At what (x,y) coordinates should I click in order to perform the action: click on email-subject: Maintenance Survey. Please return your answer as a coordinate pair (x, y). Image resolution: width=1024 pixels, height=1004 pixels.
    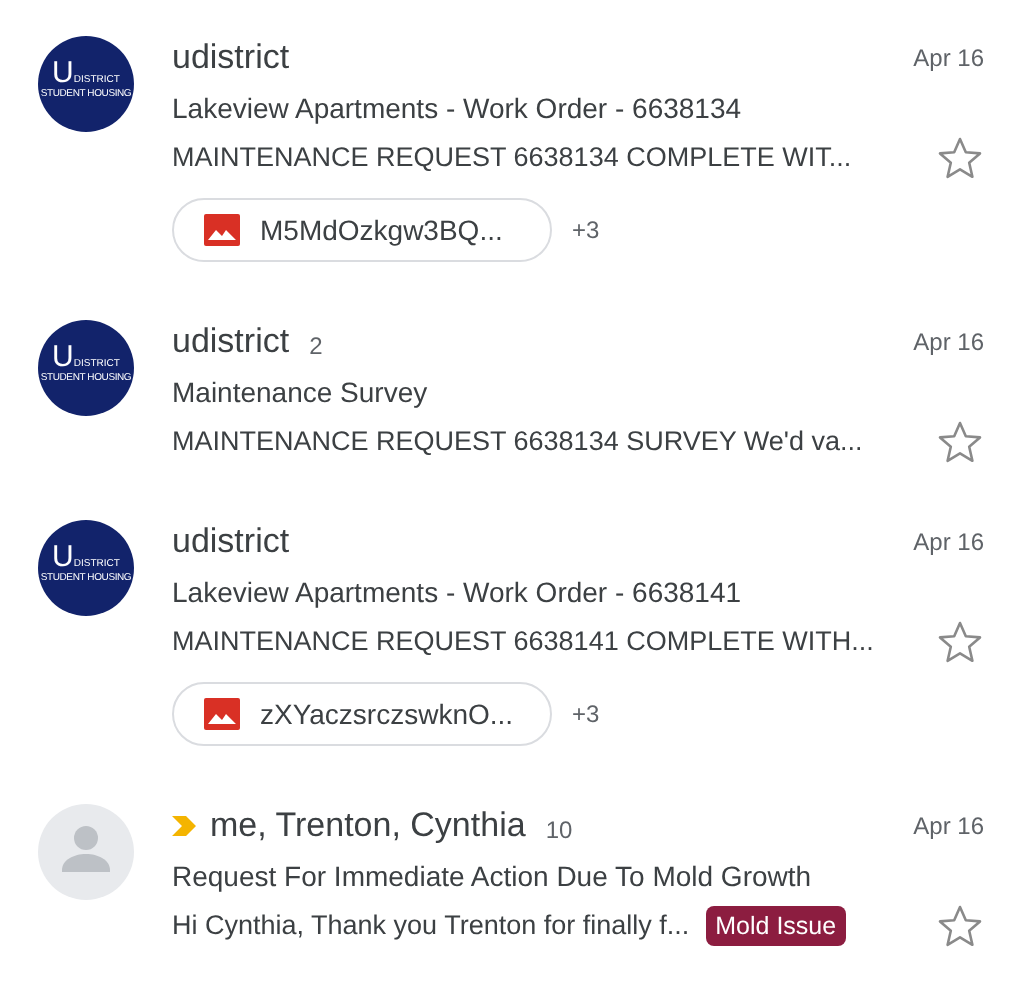
    Looking at the image, I should click on (301, 392).